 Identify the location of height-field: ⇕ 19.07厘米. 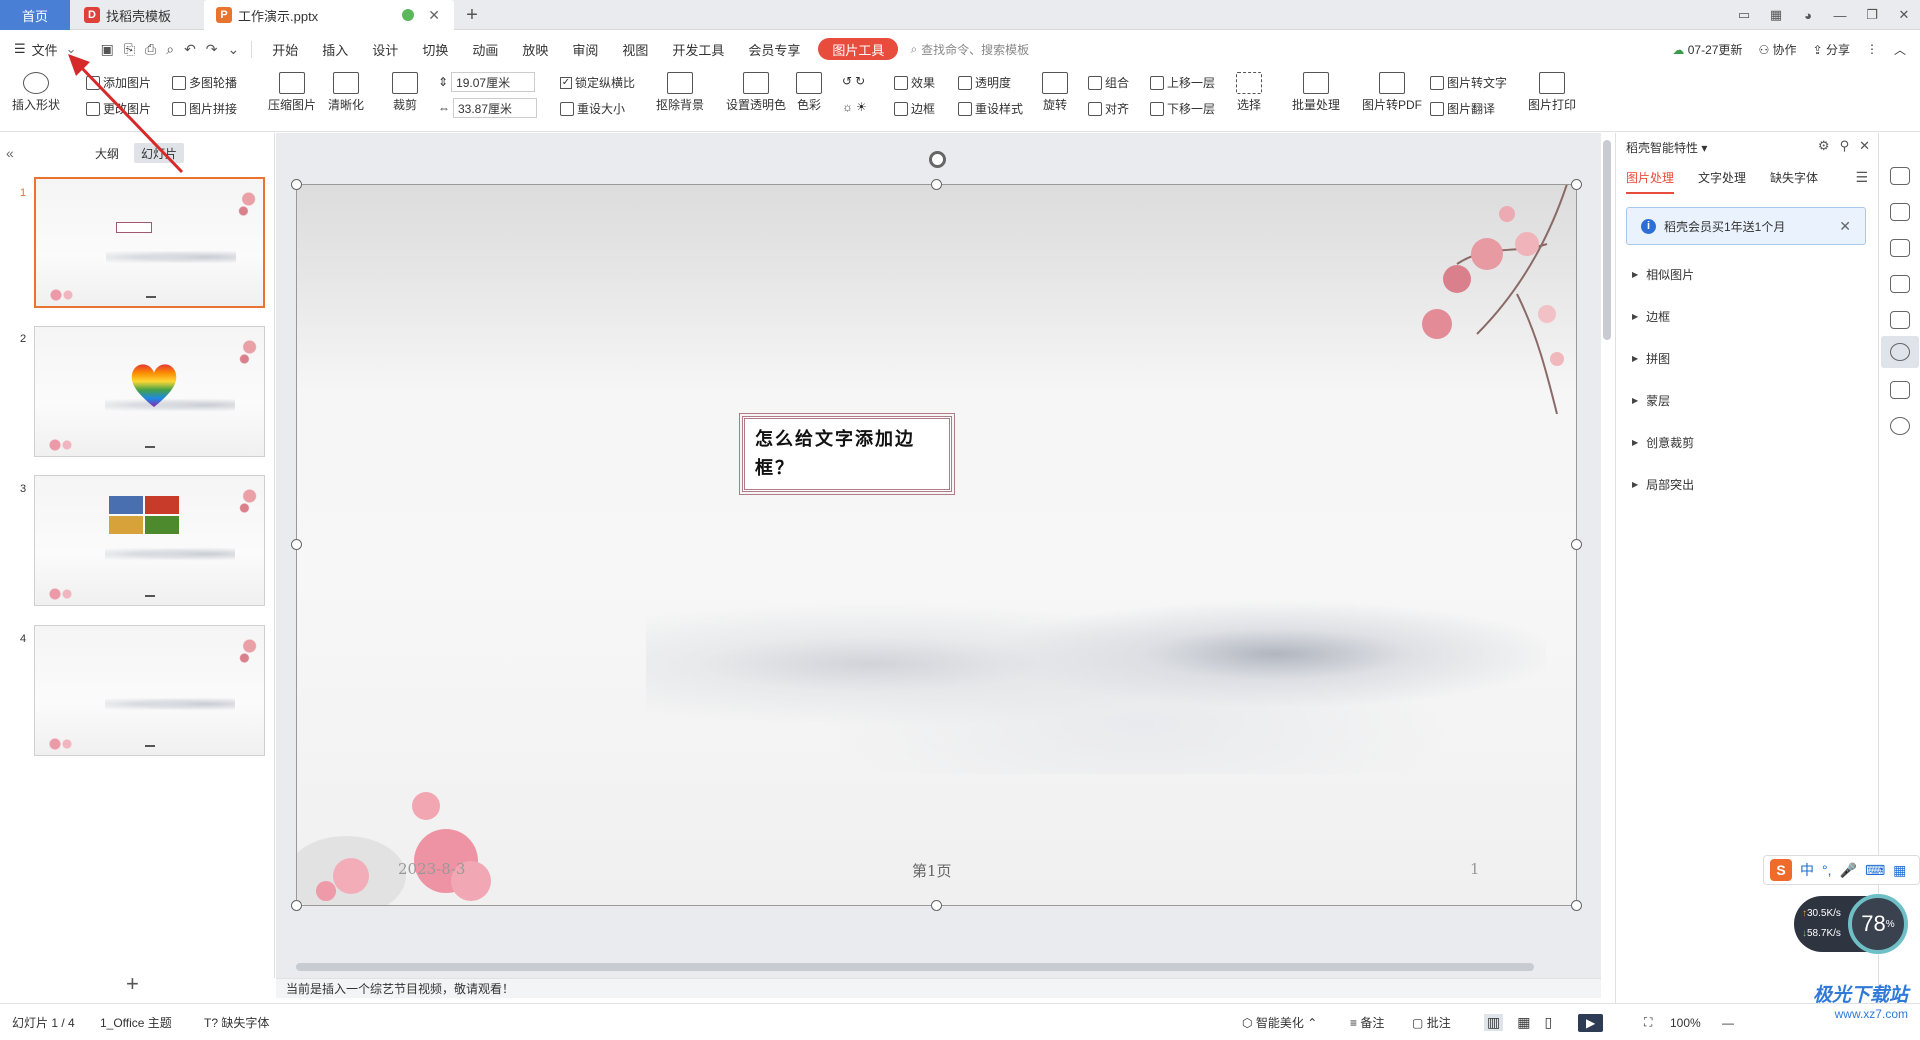
(487, 82).